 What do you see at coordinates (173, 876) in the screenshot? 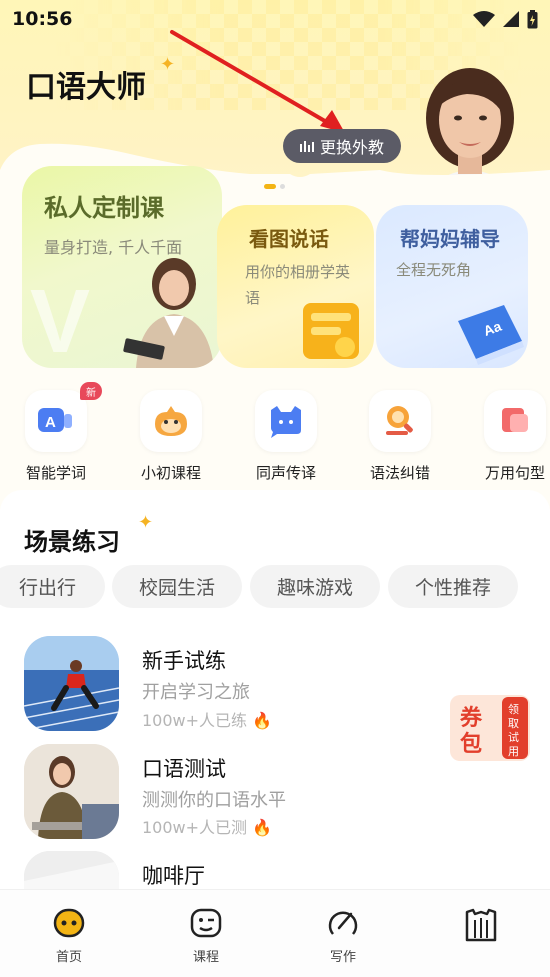
I see `lesson-title: 咖啡厅` at bounding box center [173, 876].